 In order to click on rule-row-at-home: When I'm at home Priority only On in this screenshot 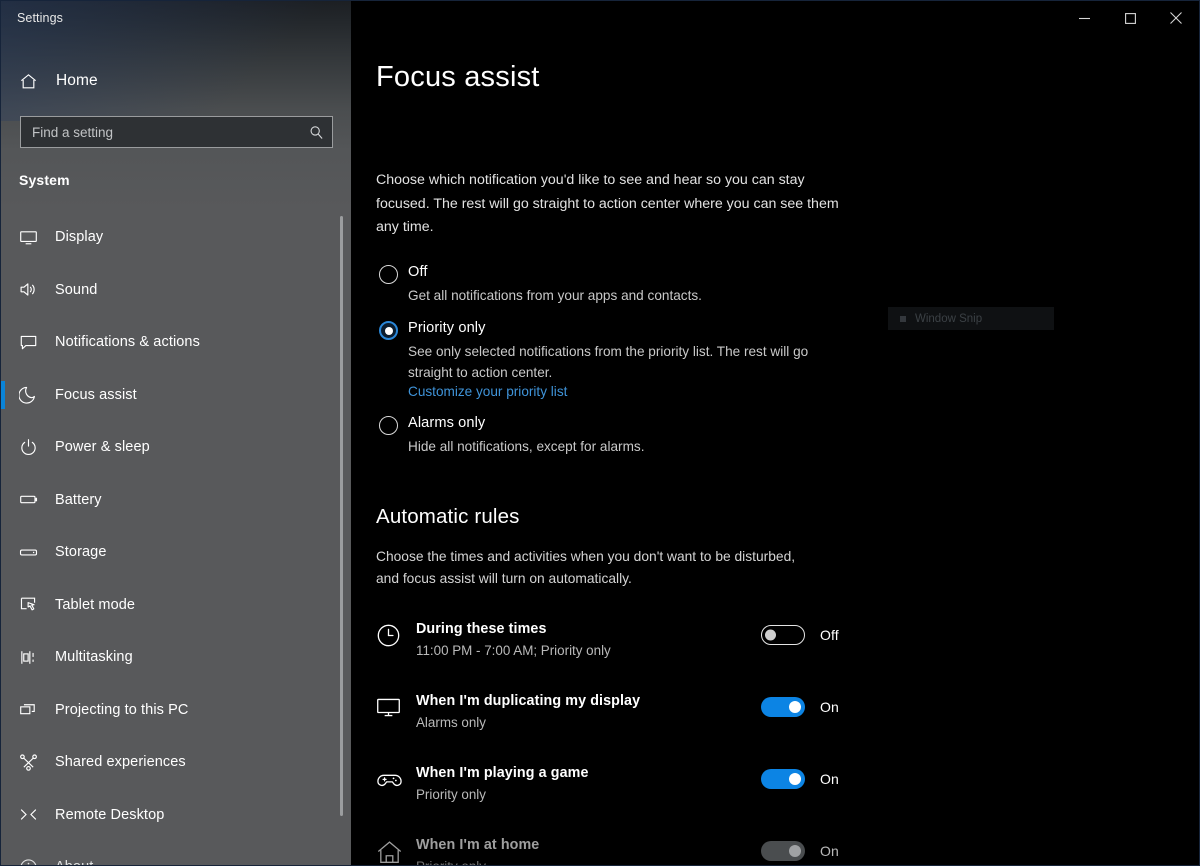, I will do `click(626, 847)`.